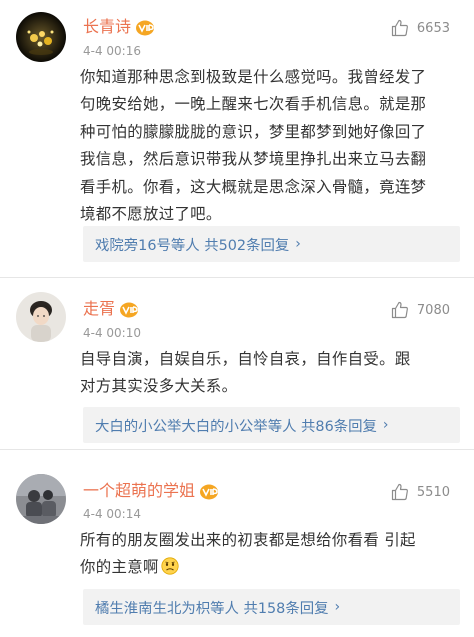 The image size is (474, 637). I want to click on like-count: 6653, so click(433, 28).